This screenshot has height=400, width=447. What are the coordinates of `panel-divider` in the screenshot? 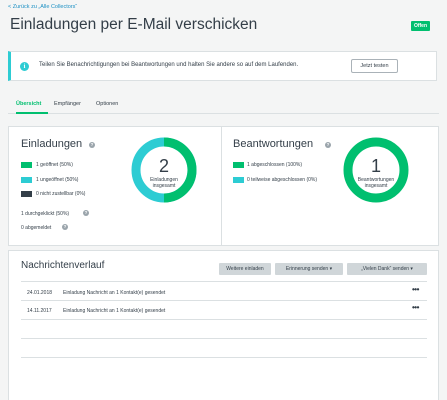 It's located at (221, 186).